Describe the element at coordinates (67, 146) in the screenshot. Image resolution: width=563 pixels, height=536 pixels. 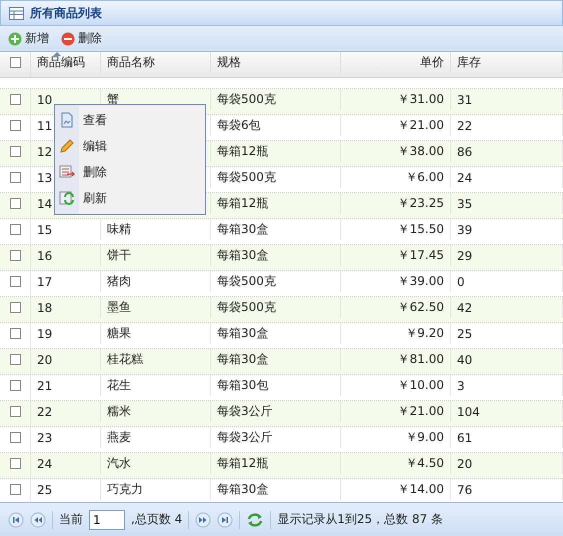
I see `pencil-icon` at that location.